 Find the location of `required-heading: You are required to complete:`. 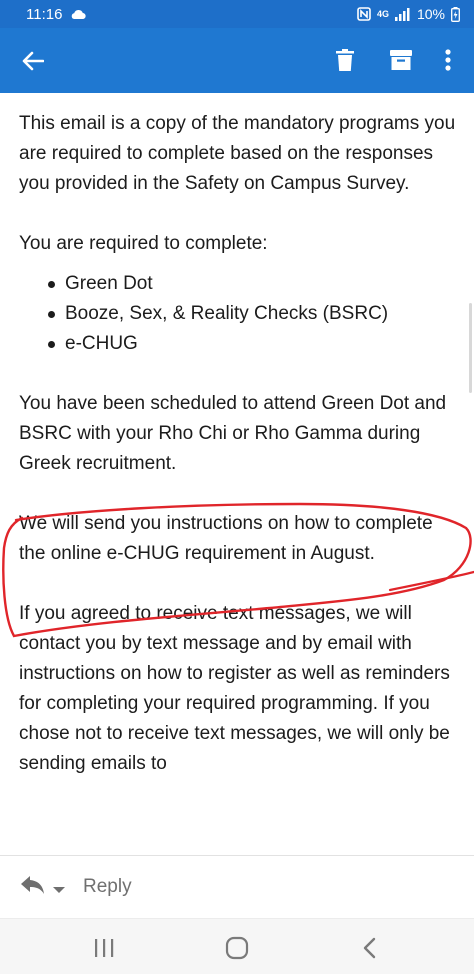

required-heading: You are required to complete: is located at coordinates (143, 243).